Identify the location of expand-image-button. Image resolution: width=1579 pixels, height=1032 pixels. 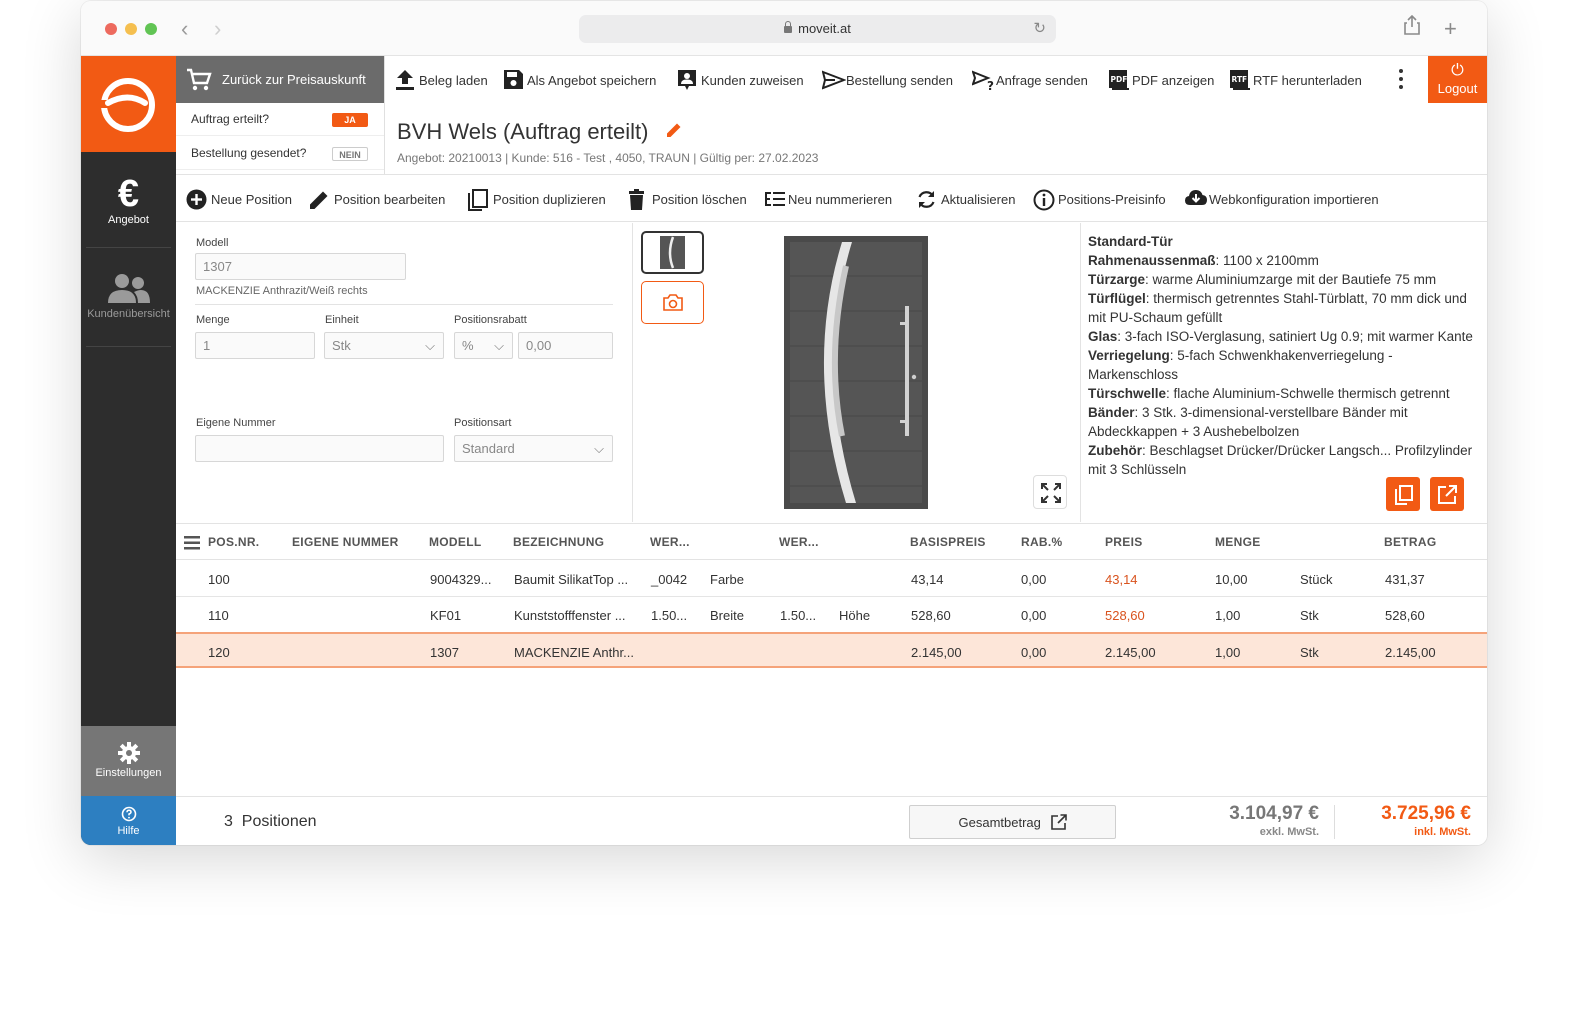
(1050, 492).